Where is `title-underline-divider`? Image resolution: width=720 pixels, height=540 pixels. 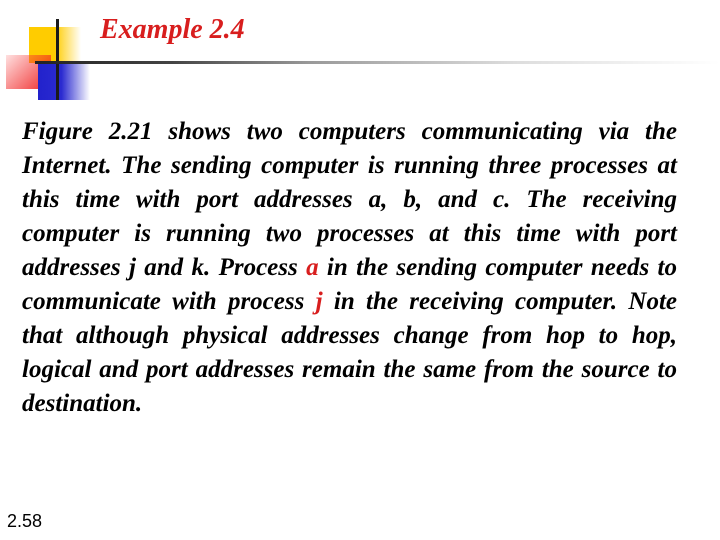
title-underline-divider is located at coordinates (377, 62).